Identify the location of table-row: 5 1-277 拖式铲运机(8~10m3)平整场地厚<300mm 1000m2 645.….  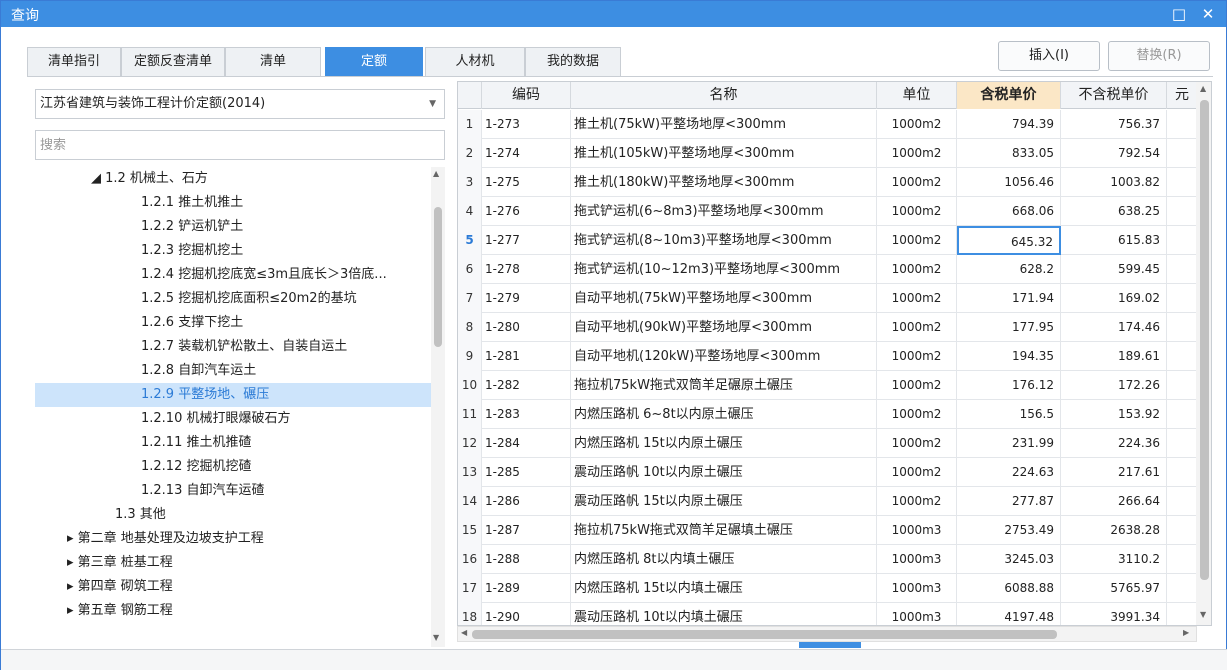
(828, 240).